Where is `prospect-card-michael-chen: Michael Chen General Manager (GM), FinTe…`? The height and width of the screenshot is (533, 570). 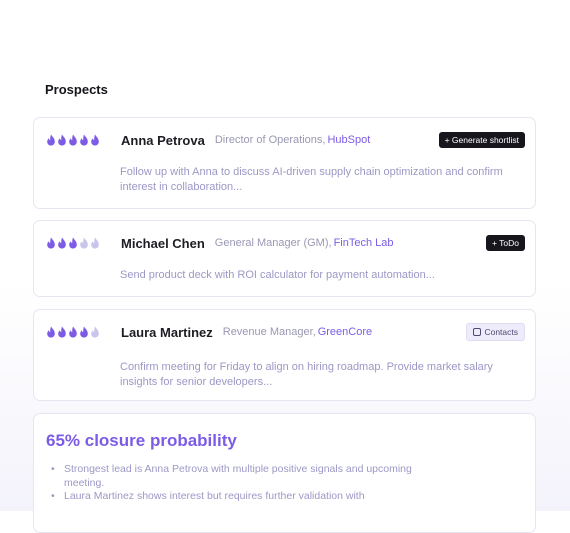 prospect-card-michael-chen: Michael Chen General Manager (GM), FinTe… is located at coordinates (284, 258).